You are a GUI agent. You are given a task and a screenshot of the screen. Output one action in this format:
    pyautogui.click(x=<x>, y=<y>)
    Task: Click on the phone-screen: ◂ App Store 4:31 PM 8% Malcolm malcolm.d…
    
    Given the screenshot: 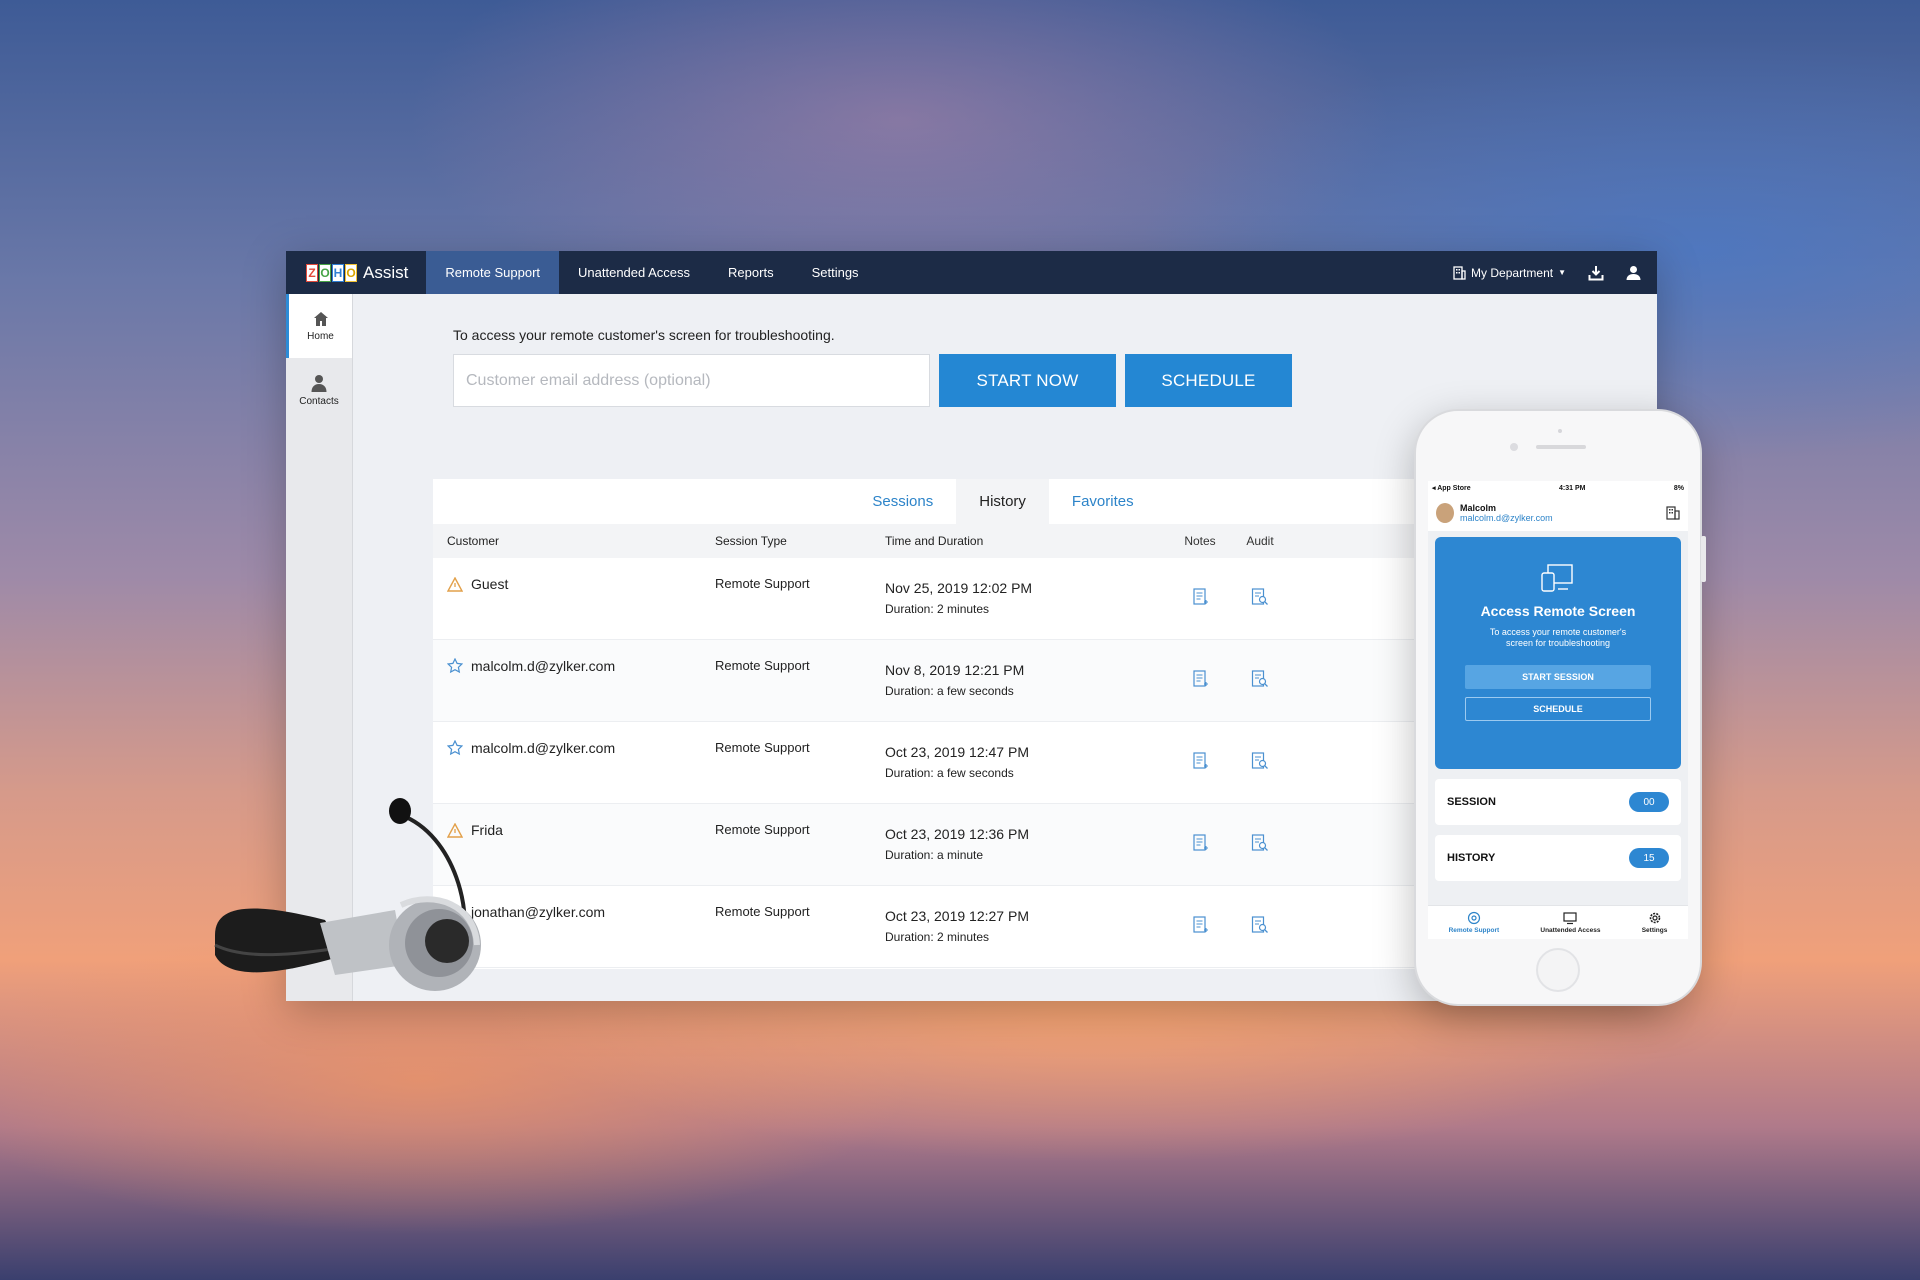 What is the action you would take?
    pyautogui.click(x=1558, y=710)
    